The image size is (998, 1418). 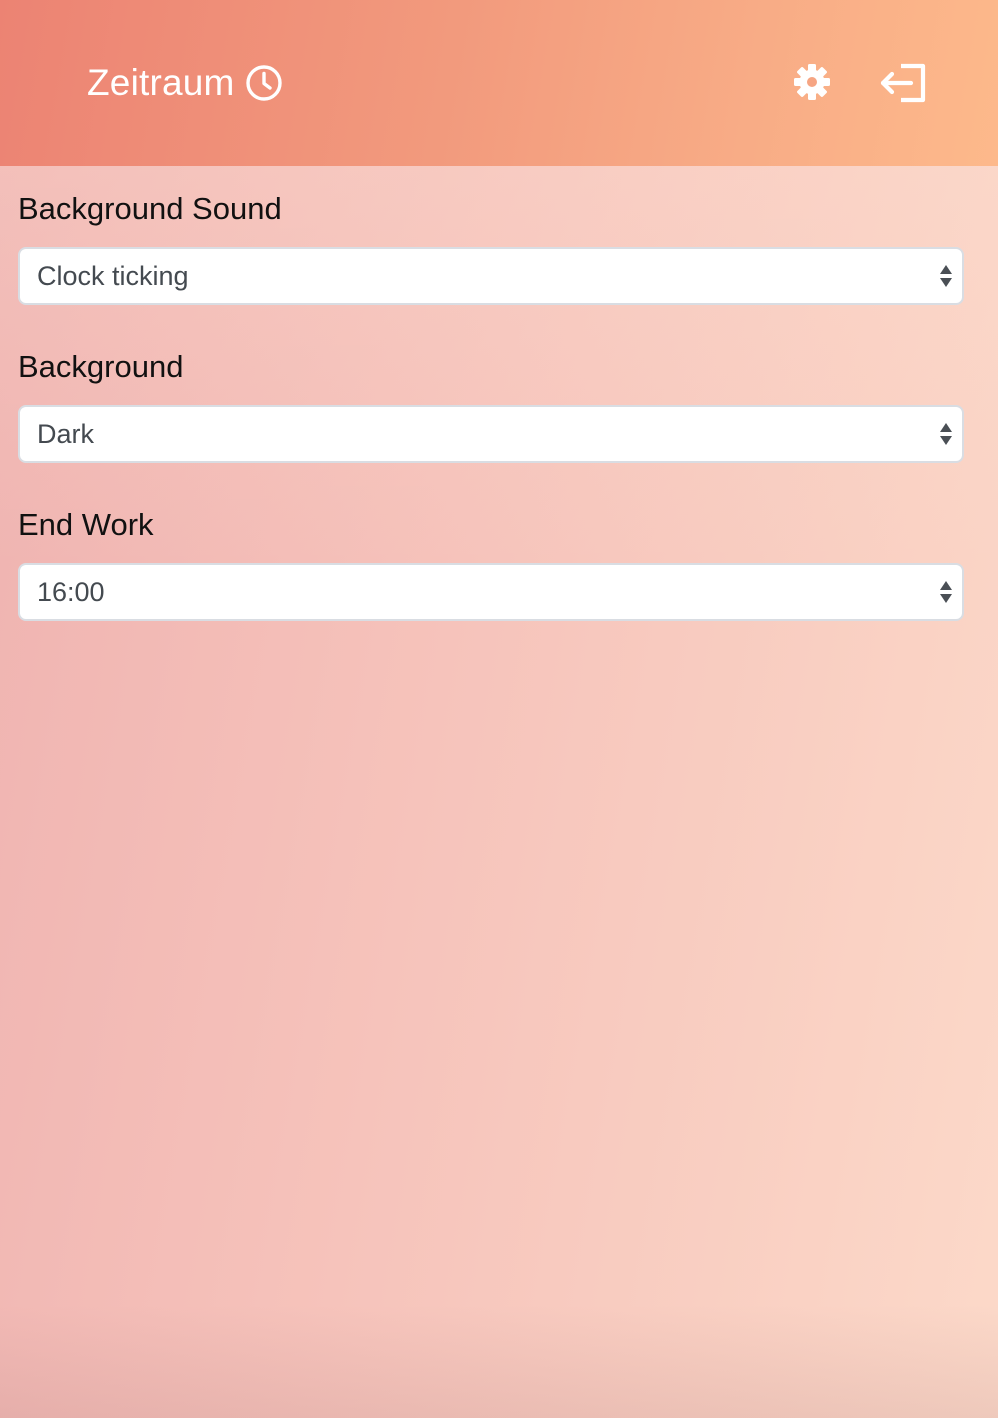 I want to click on app-title: Zeitraum, so click(x=161, y=82).